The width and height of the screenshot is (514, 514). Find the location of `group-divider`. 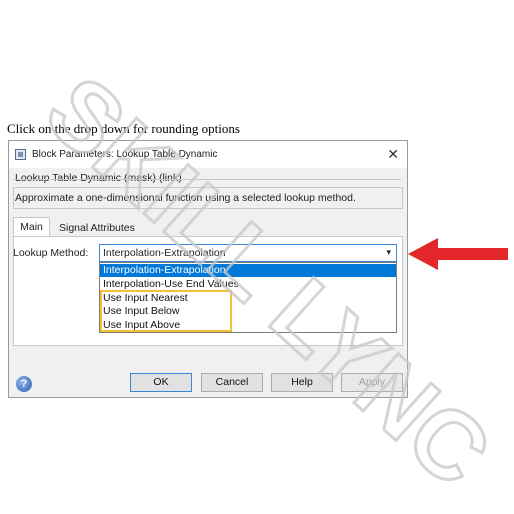

group-divider is located at coordinates (207, 179).